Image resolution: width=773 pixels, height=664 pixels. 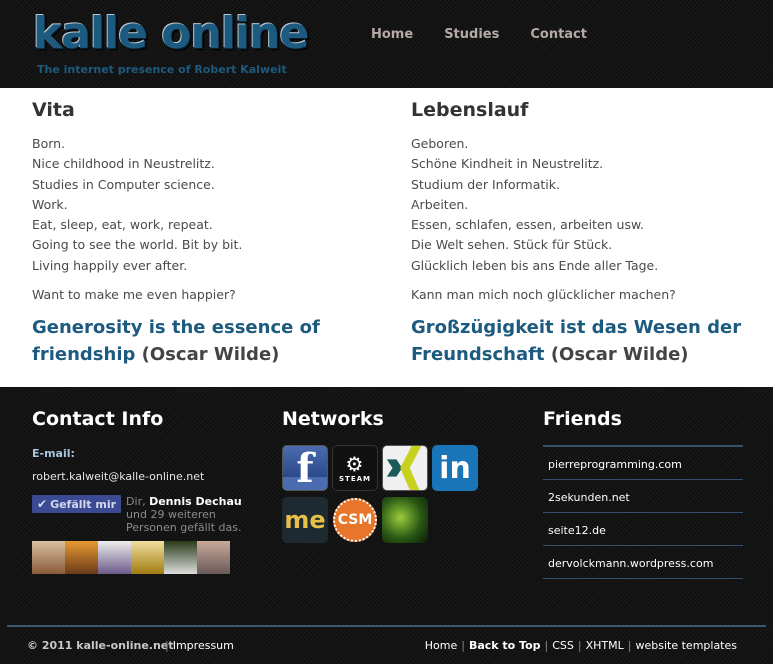 What do you see at coordinates (142, 476) in the screenshot?
I see `email-address: robert.kalweit@kalle-online.net` at bounding box center [142, 476].